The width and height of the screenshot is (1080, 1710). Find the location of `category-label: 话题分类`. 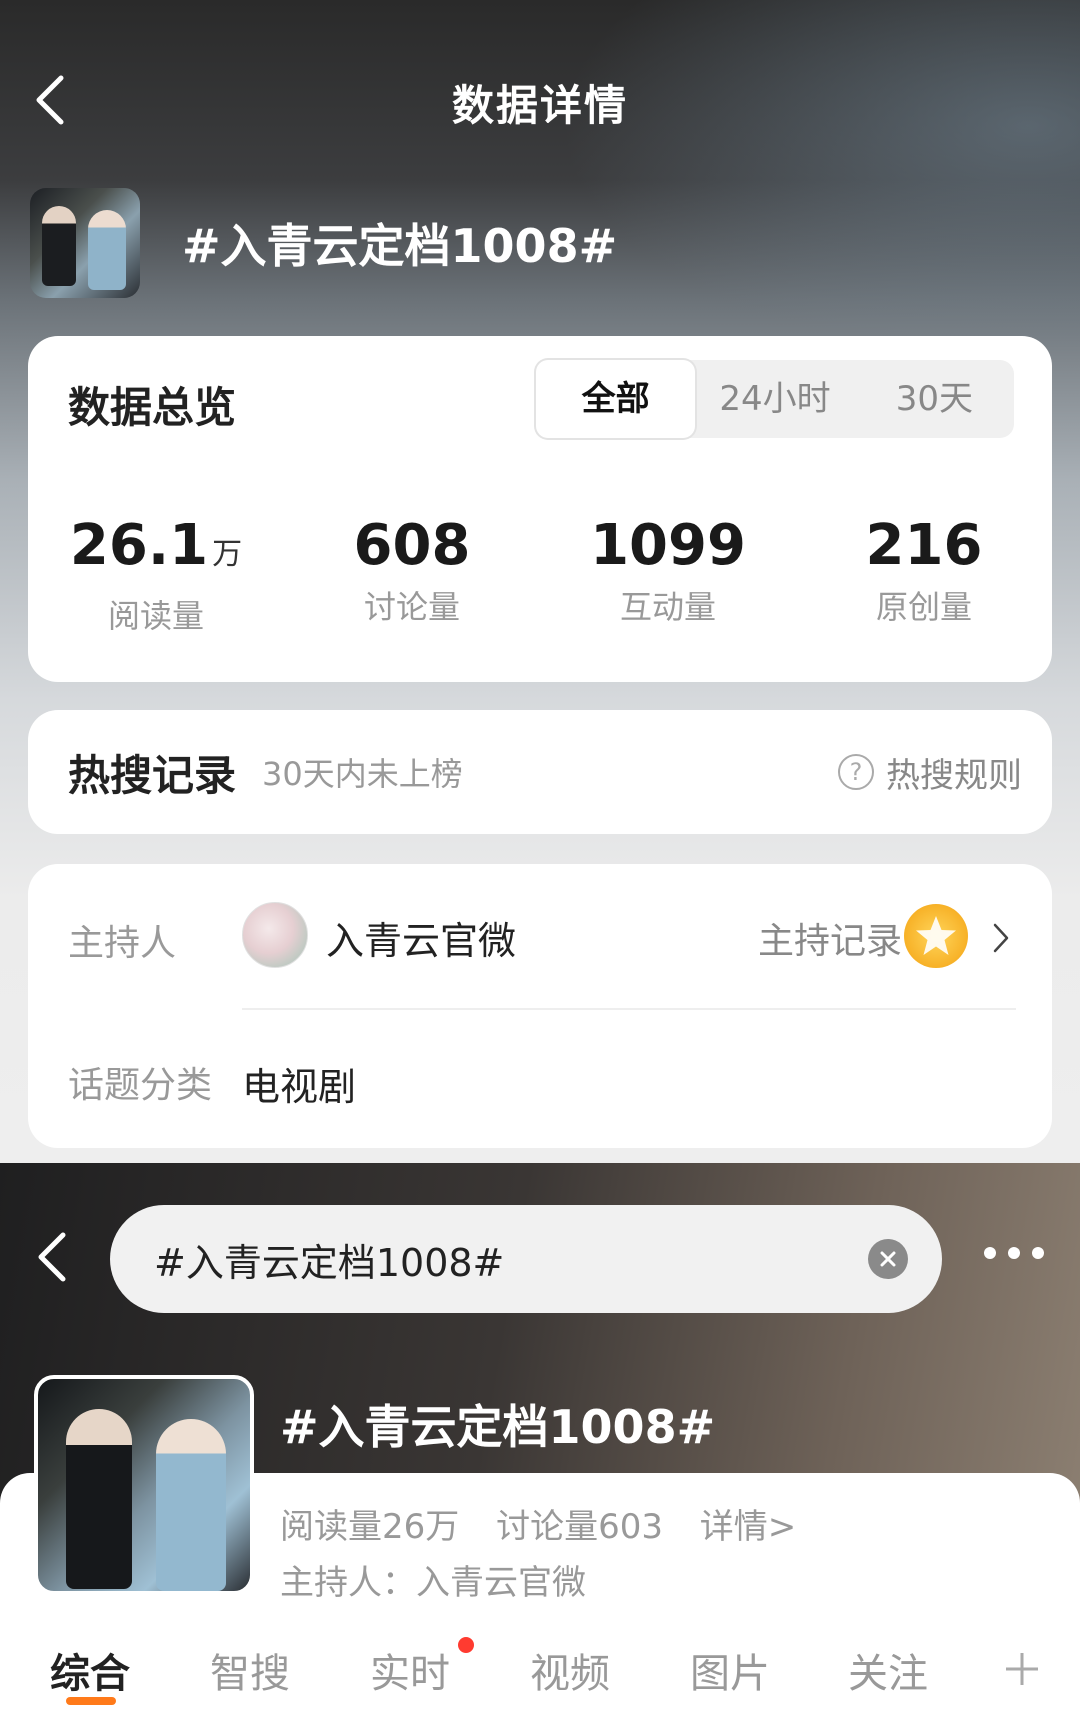

category-label: 话题分类 is located at coordinates (140, 1085).